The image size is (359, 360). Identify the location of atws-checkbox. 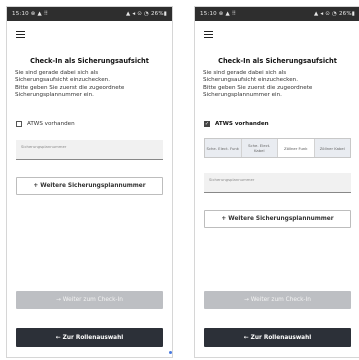
(19, 124).